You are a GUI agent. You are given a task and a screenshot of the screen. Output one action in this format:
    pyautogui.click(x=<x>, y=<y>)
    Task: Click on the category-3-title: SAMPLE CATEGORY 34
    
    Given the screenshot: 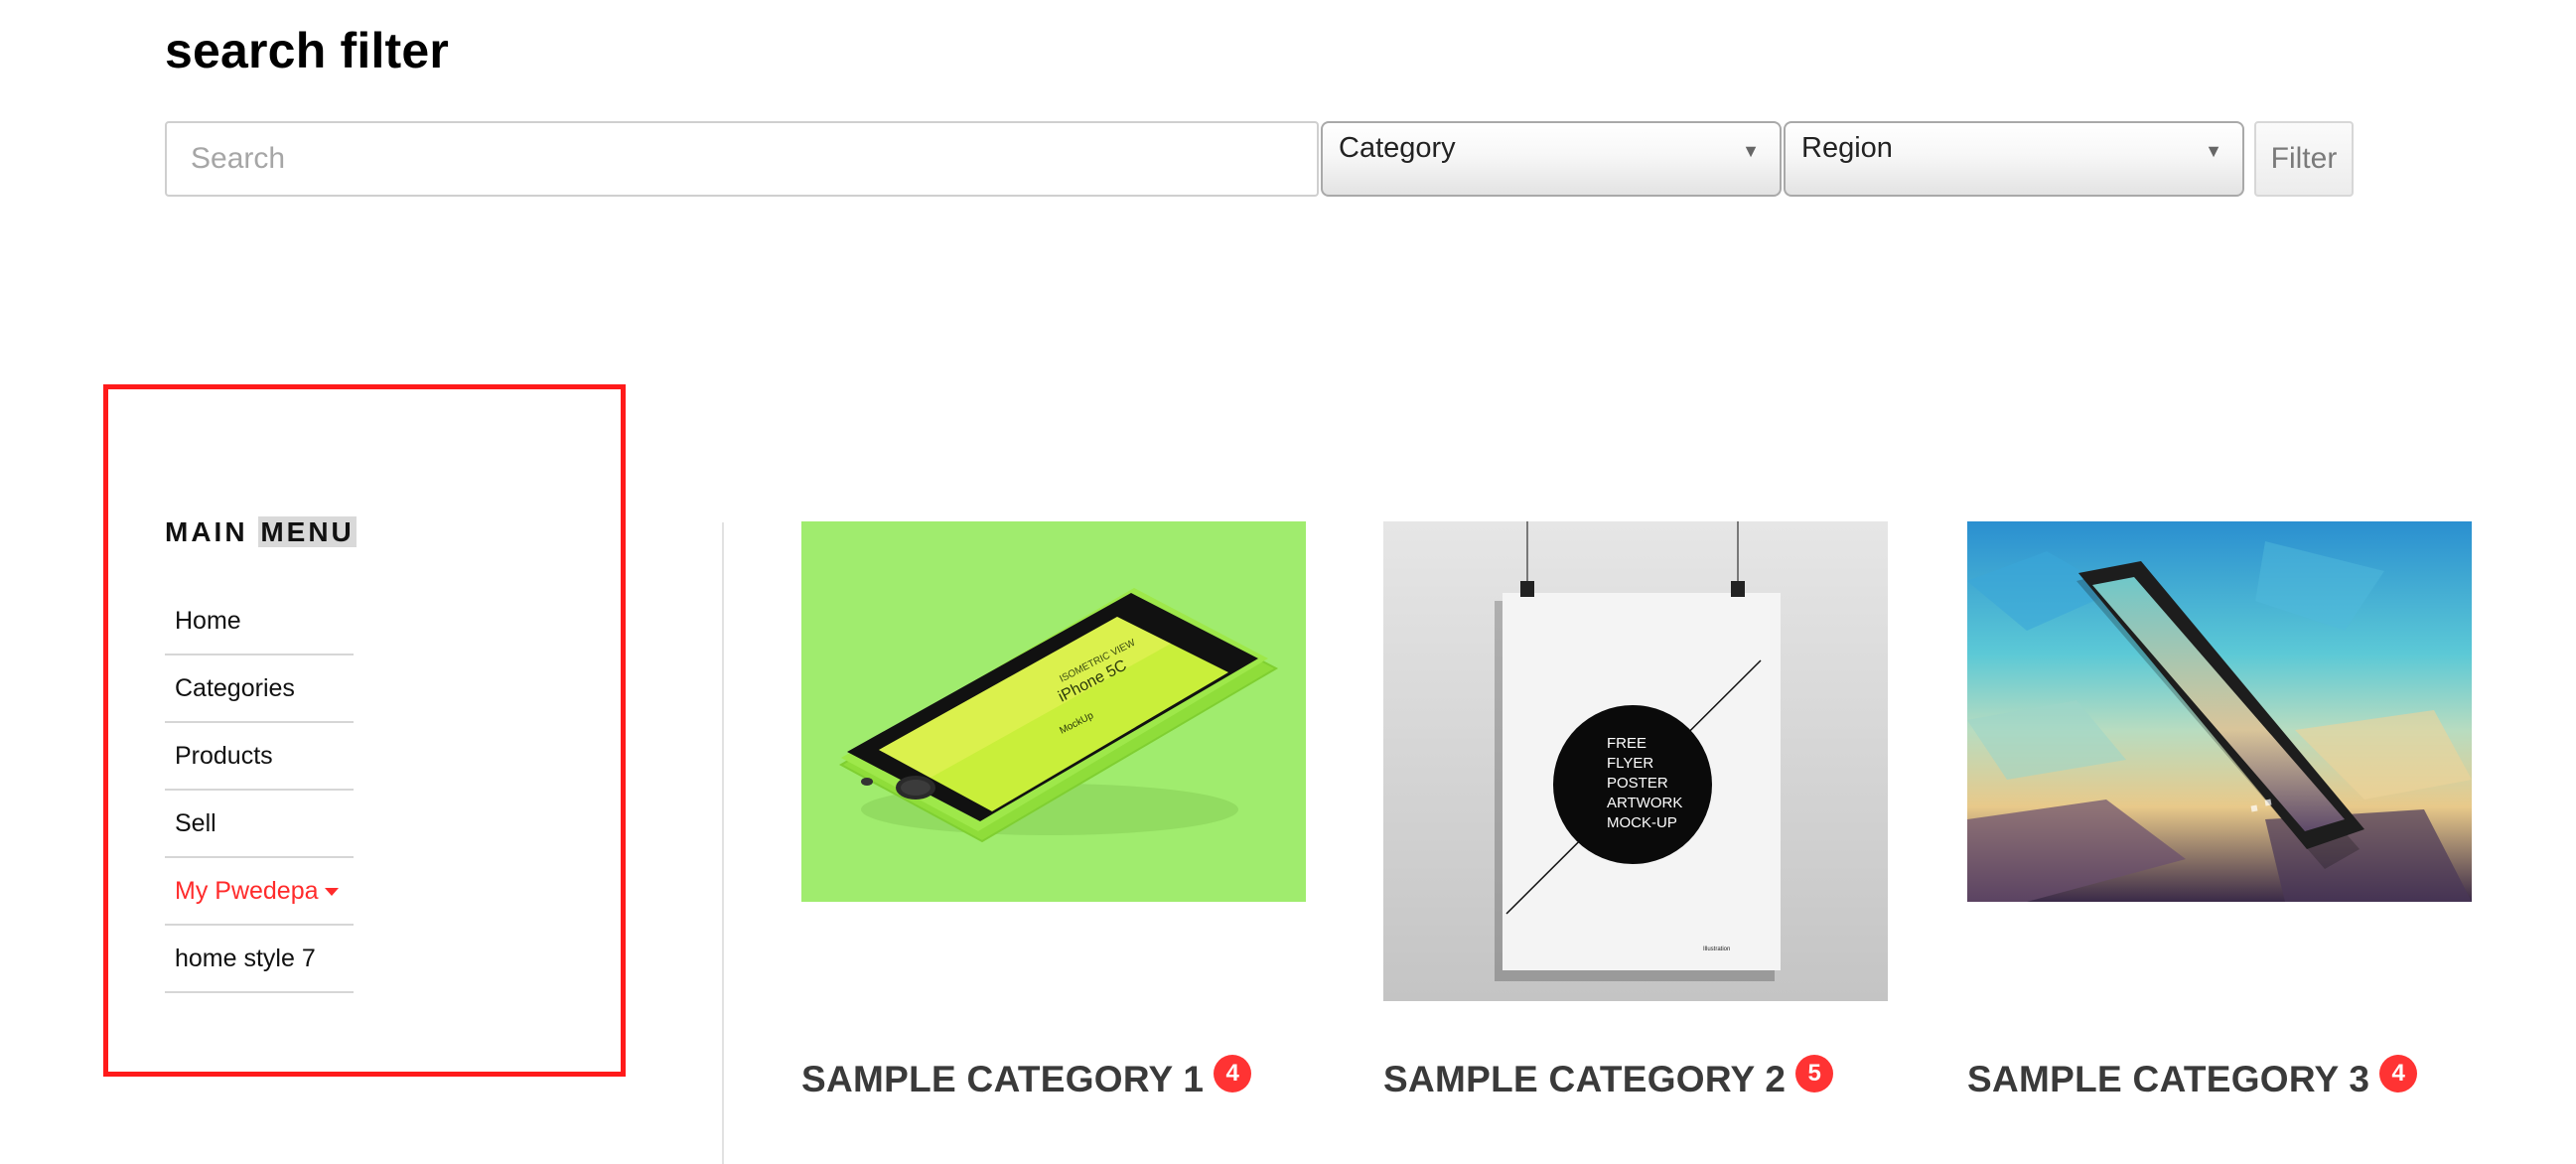 What is the action you would take?
    pyautogui.click(x=2193, y=1077)
    